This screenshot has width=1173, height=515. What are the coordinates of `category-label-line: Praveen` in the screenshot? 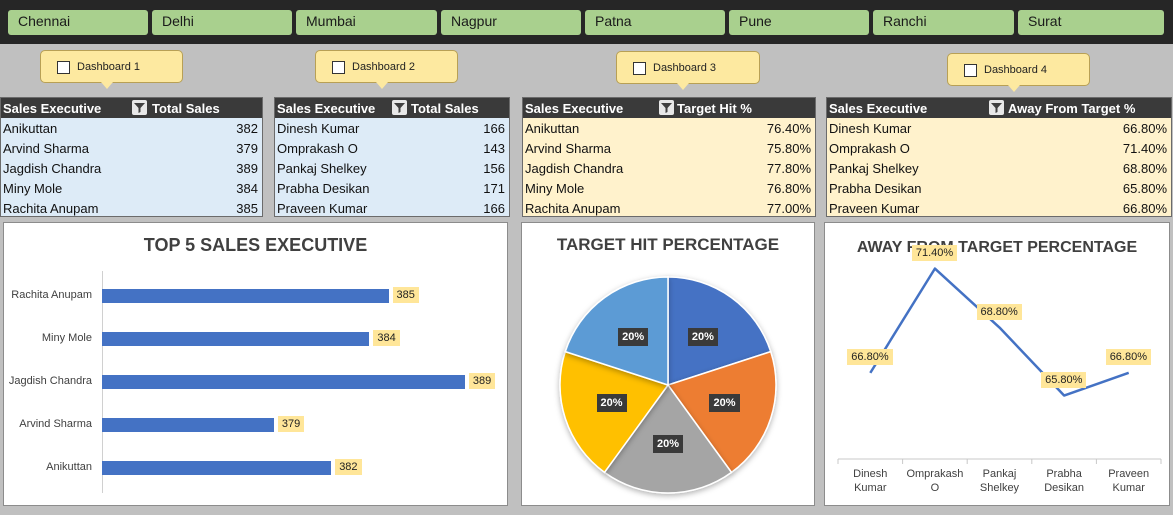 It's located at (1129, 474).